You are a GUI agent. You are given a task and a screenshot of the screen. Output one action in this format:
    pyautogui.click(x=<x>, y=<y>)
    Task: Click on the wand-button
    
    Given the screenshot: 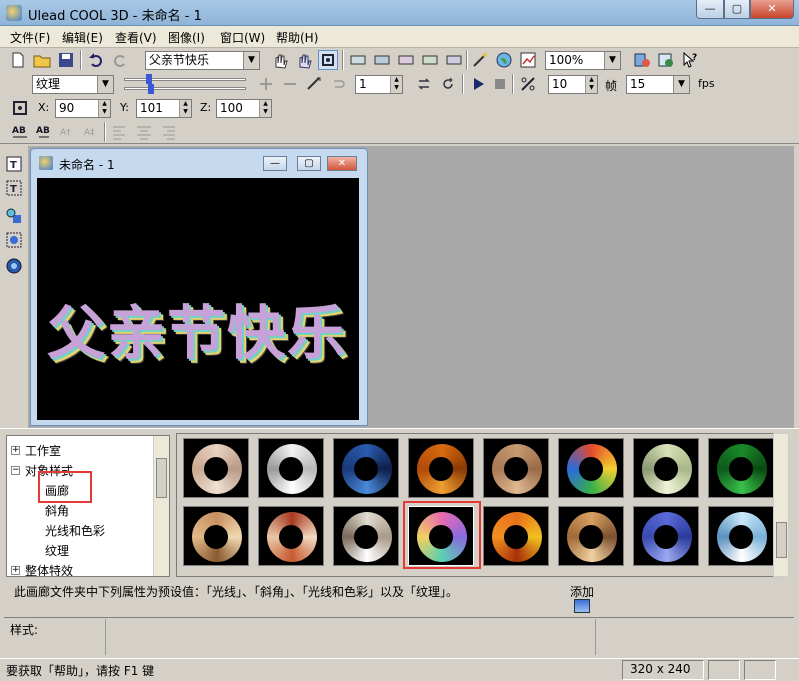 What is the action you would take?
    pyautogui.click(x=480, y=60)
    